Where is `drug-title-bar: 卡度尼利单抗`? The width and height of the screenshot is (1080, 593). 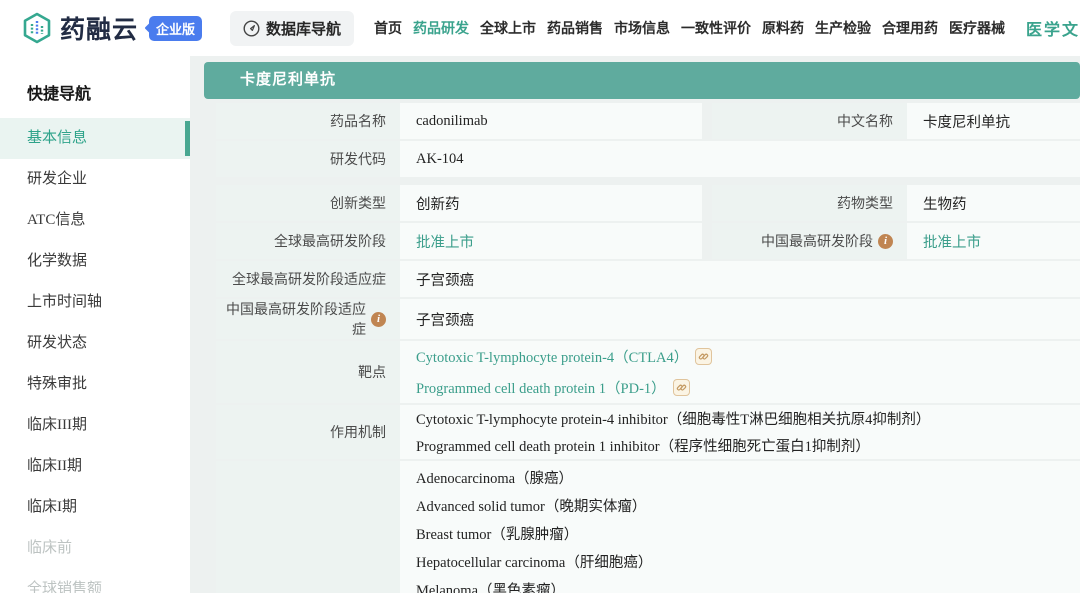 drug-title-bar: 卡度尼利单抗 is located at coordinates (642, 80).